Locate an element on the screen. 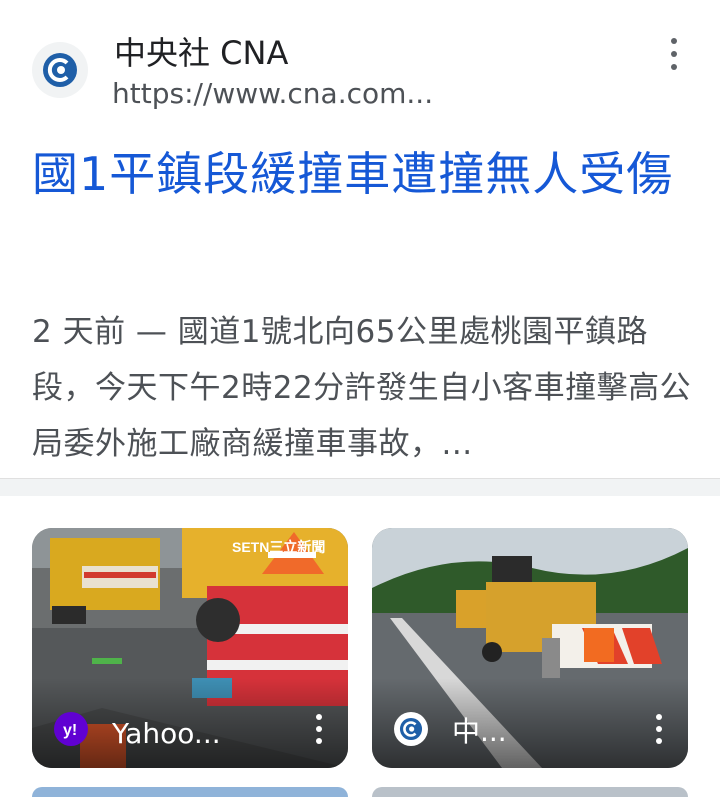 The height and width of the screenshot is (797, 720). image-watermark: SETN三立新聞 is located at coordinates (278, 547).